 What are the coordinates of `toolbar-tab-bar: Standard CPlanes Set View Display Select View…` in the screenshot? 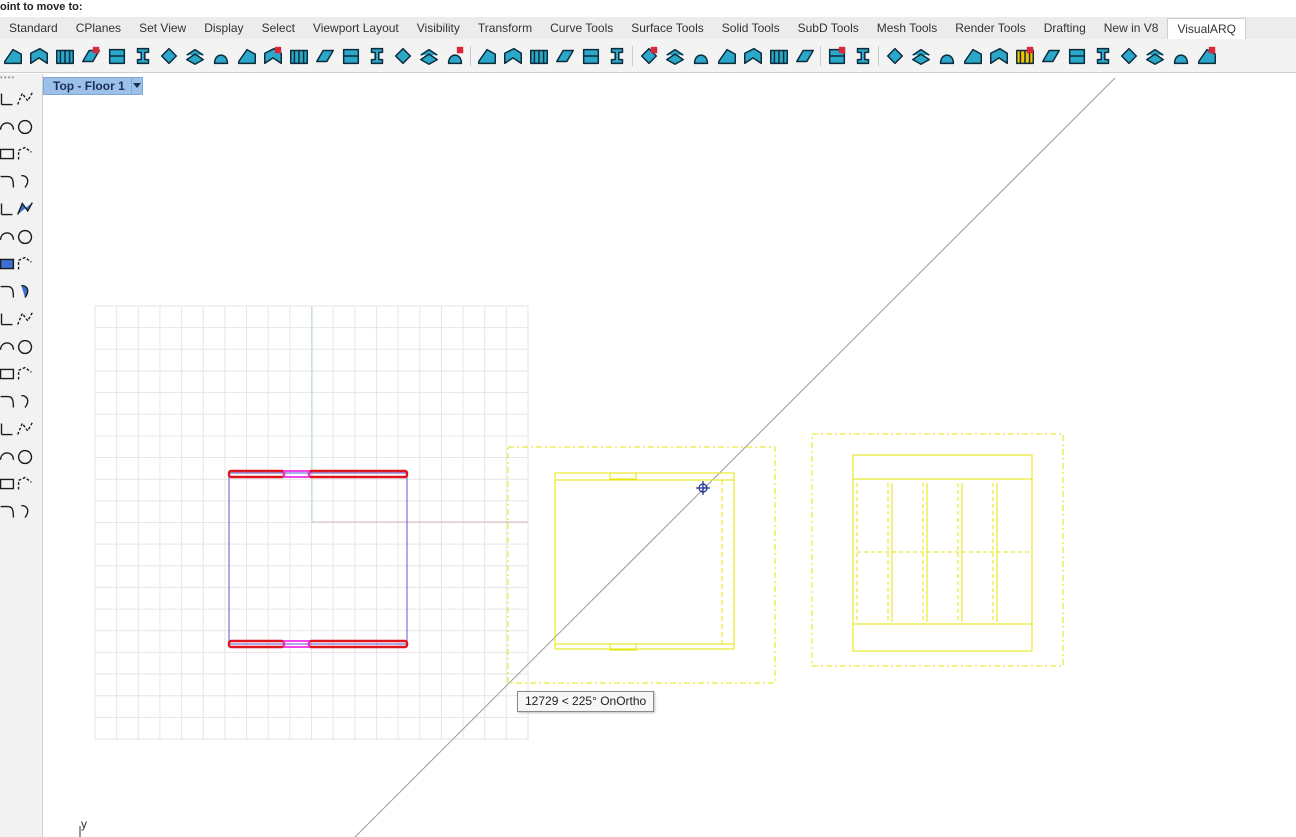 It's located at (648, 28).